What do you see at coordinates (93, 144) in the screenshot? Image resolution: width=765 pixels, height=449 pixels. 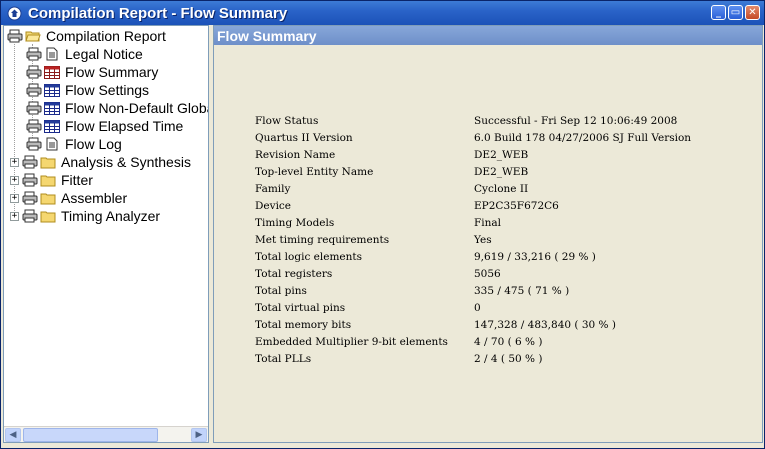 I see `tree-item-label: Flow Log` at bounding box center [93, 144].